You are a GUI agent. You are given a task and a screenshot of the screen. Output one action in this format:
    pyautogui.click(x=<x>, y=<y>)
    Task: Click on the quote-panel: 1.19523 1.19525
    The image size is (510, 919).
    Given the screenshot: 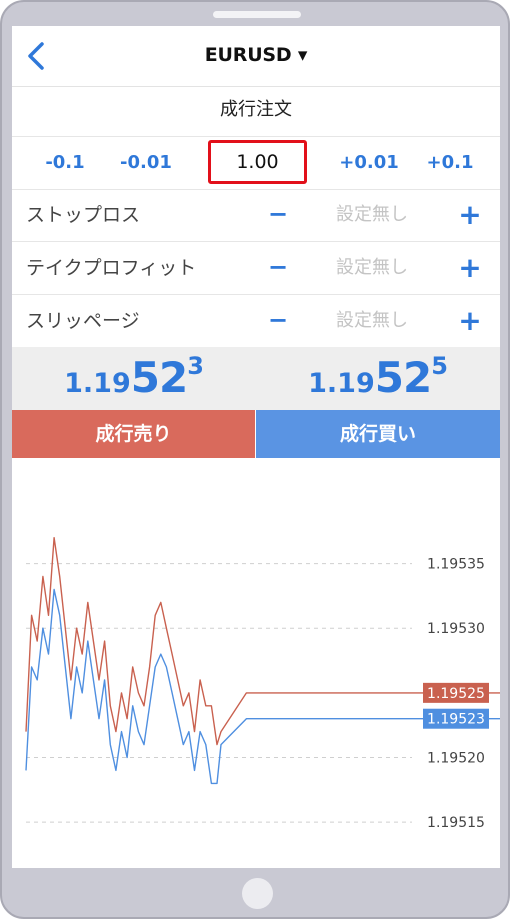 What is the action you would take?
    pyautogui.click(x=256, y=378)
    